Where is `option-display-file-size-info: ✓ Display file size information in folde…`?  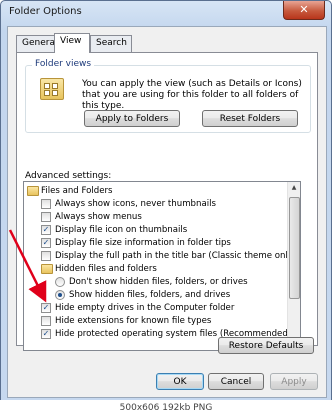
option-display-file-size-info: ✓ Display file size information in folde… is located at coordinates (156, 243).